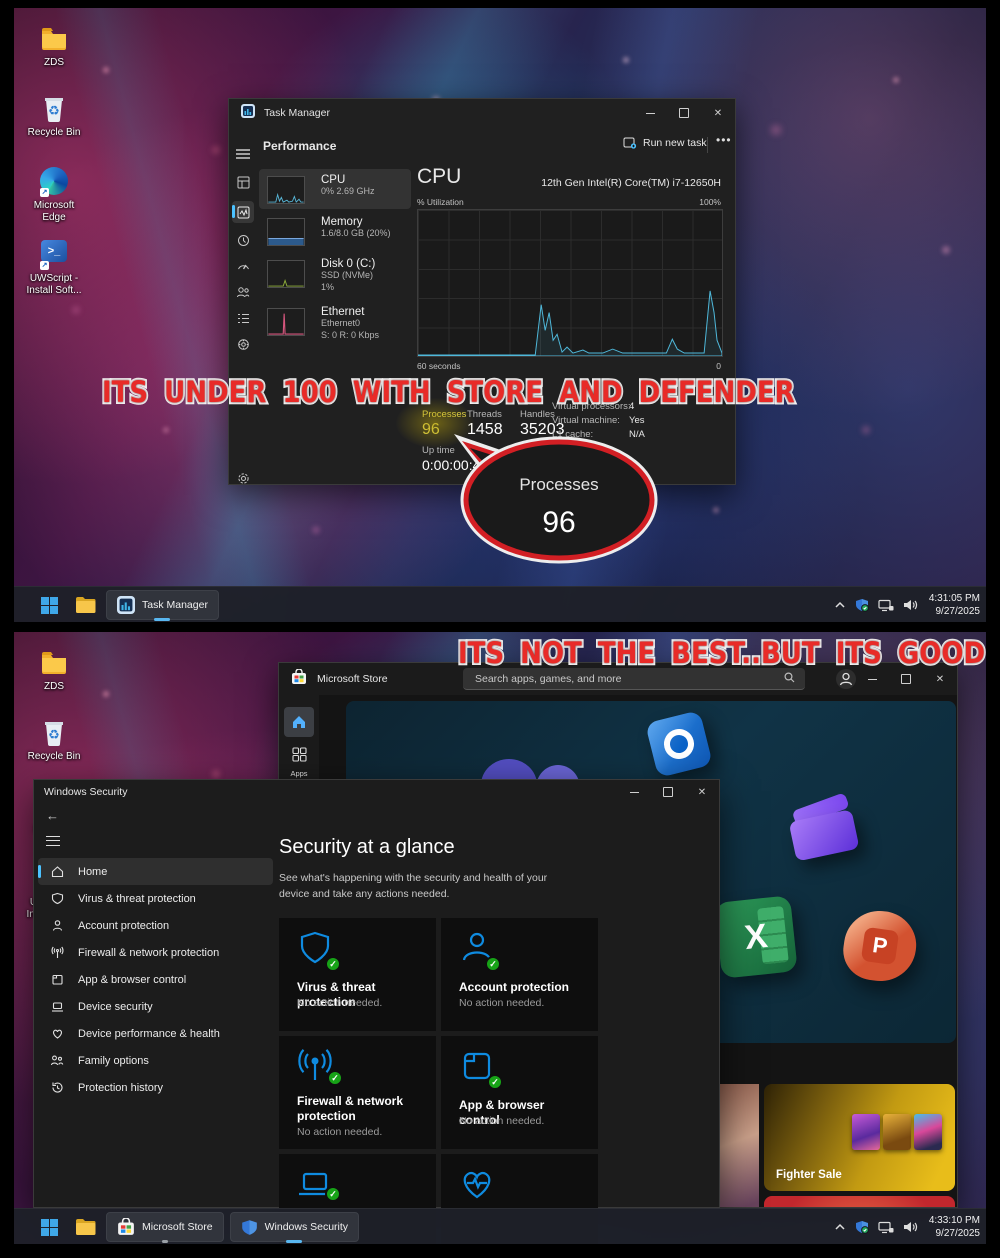 The width and height of the screenshot is (1000, 1258). Describe the element at coordinates (243, 344) in the screenshot. I see `services-icon` at that location.